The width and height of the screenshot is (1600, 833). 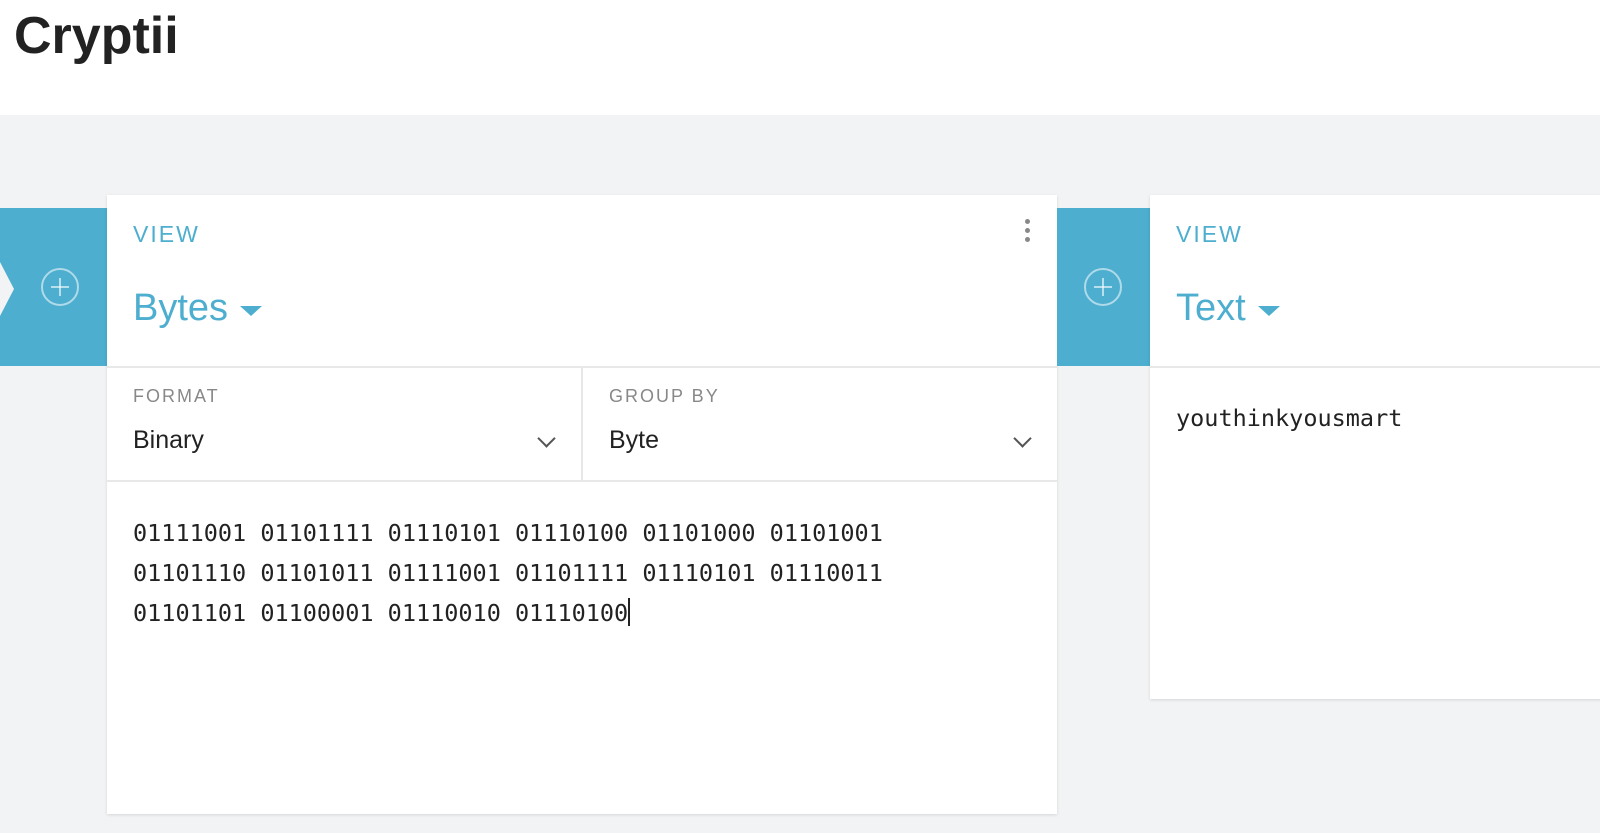 I want to click on brick-header: VIEW Bytes, so click(x=582, y=281).